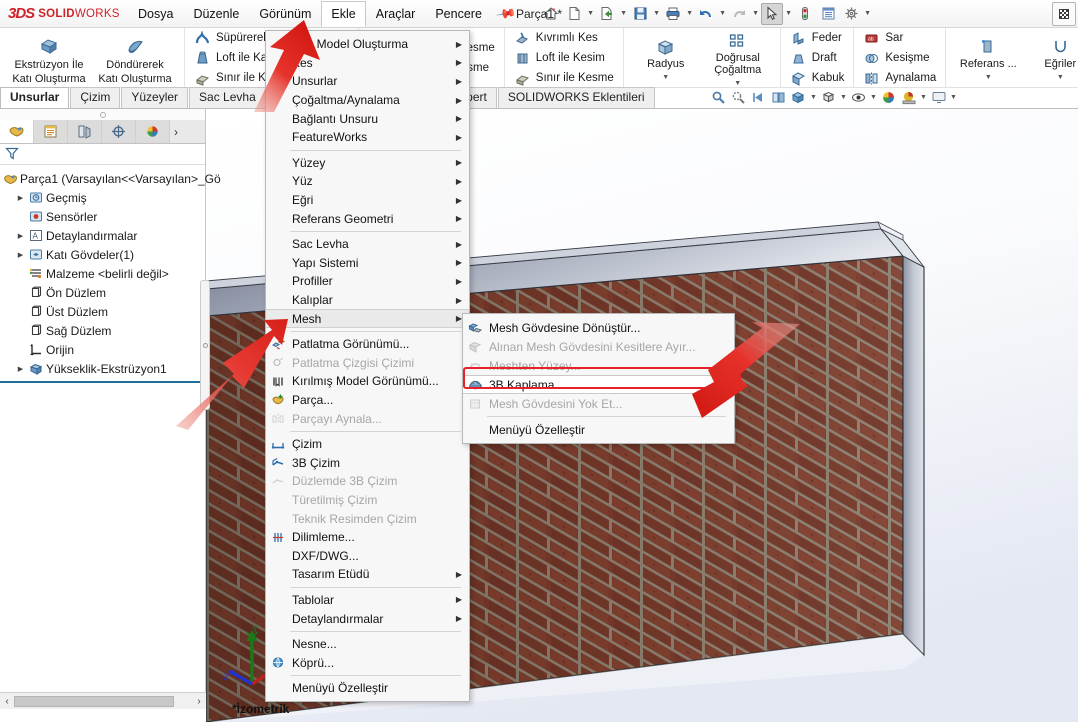  Describe the element at coordinates (104, 311) in the screenshot. I see `tree-node-top-plane: Üst Düzlem` at that location.